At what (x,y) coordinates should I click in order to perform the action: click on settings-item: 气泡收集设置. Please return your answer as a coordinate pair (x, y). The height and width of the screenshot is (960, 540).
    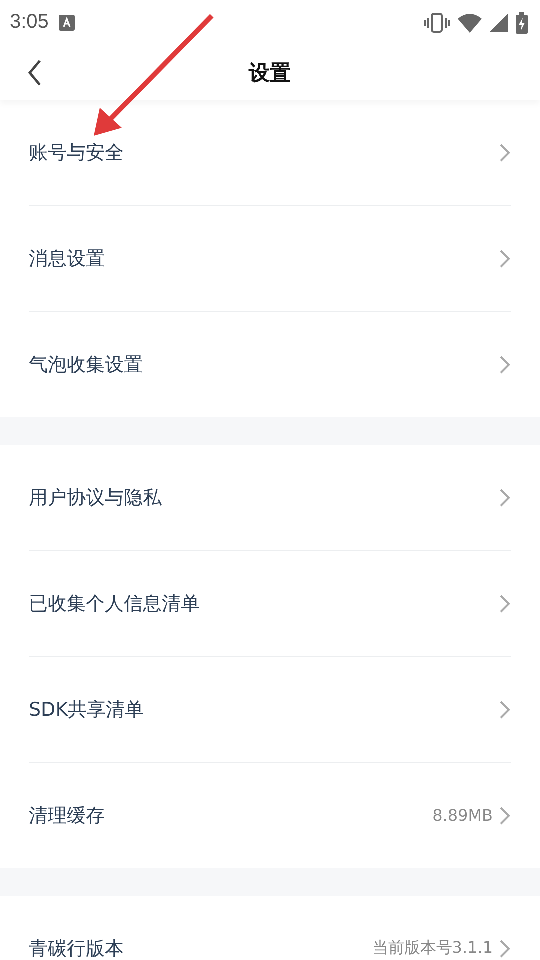
    Looking at the image, I should click on (270, 364).